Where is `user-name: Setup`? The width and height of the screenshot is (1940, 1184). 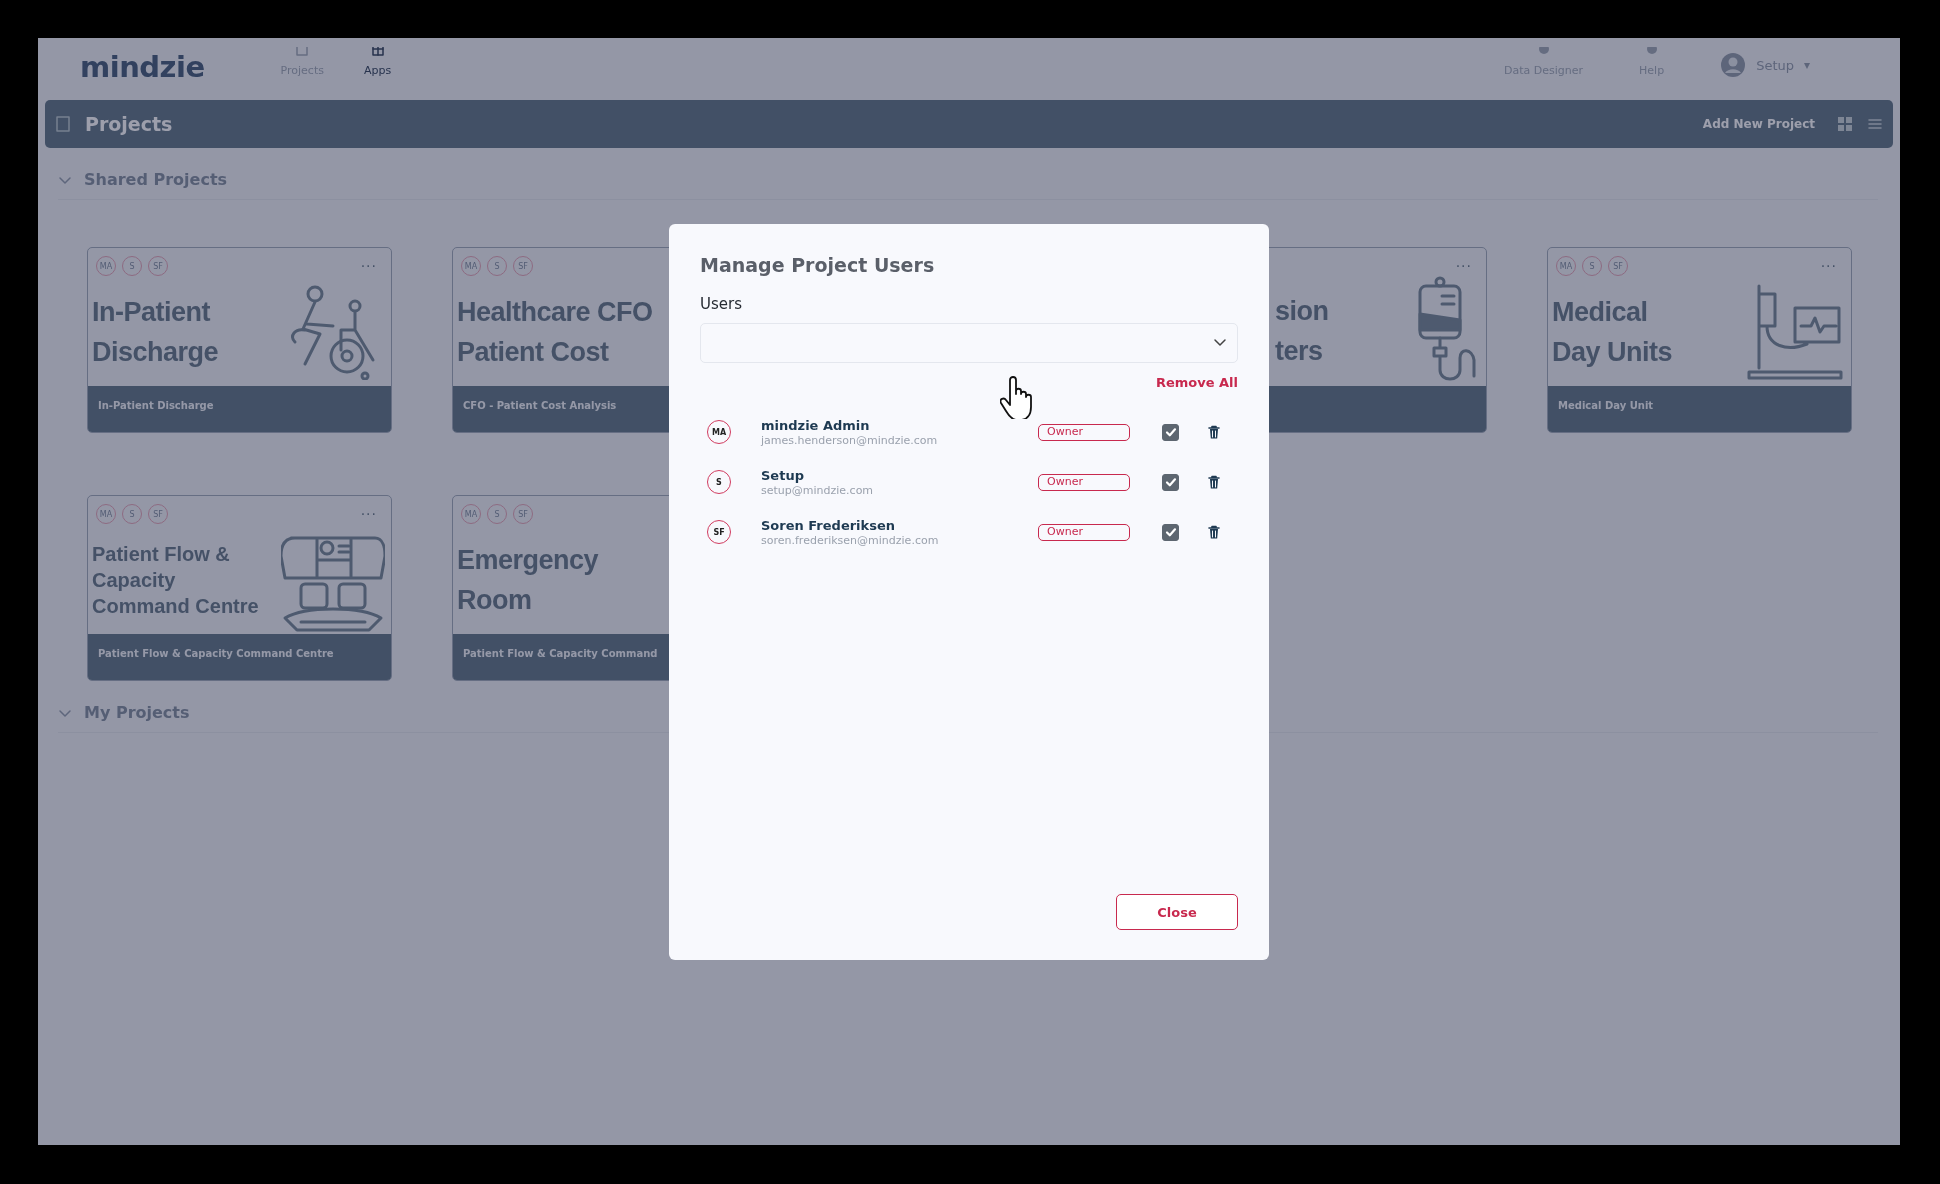
user-name: Setup is located at coordinates (783, 475).